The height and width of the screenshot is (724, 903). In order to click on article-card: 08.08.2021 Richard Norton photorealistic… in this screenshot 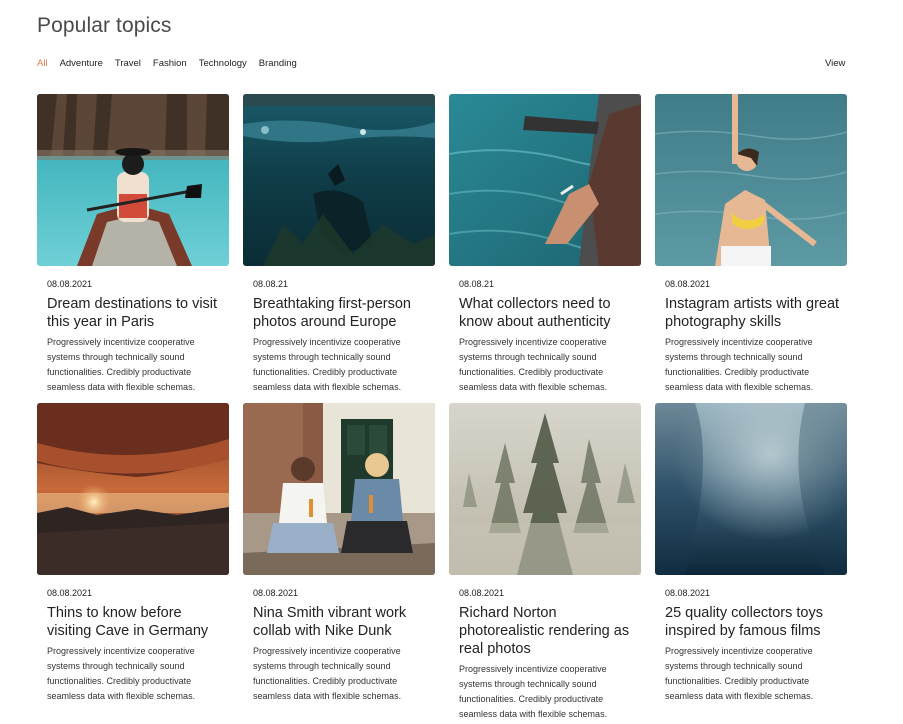, I will do `click(545, 562)`.